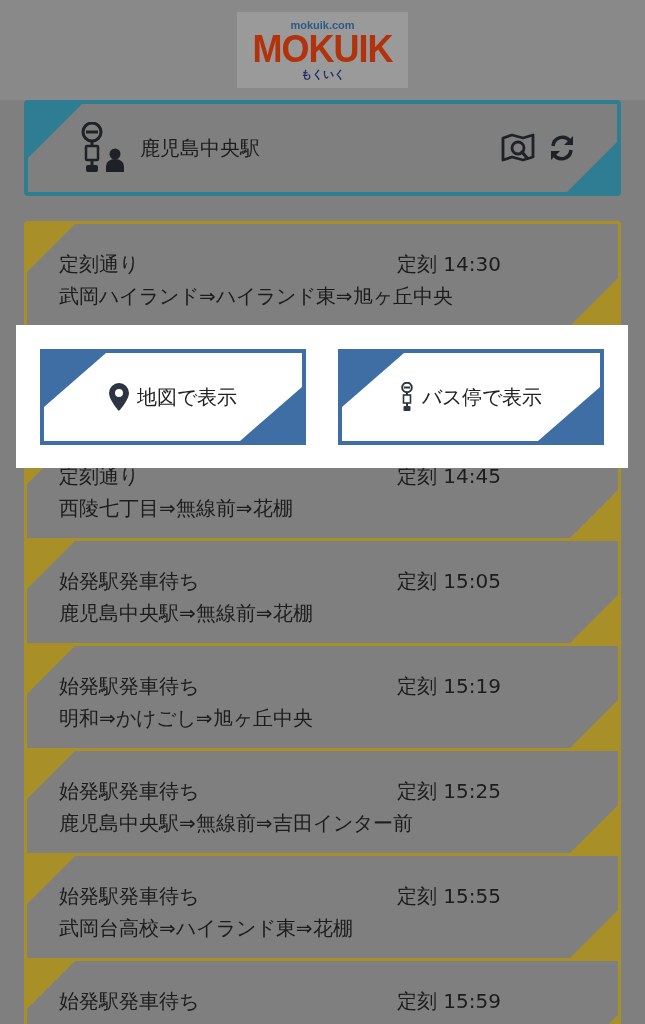  Describe the element at coordinates (186, 613) in the screenshot. I see `route-text: 鹿児島中央駅⇒無線前⇒花棚` at that location.